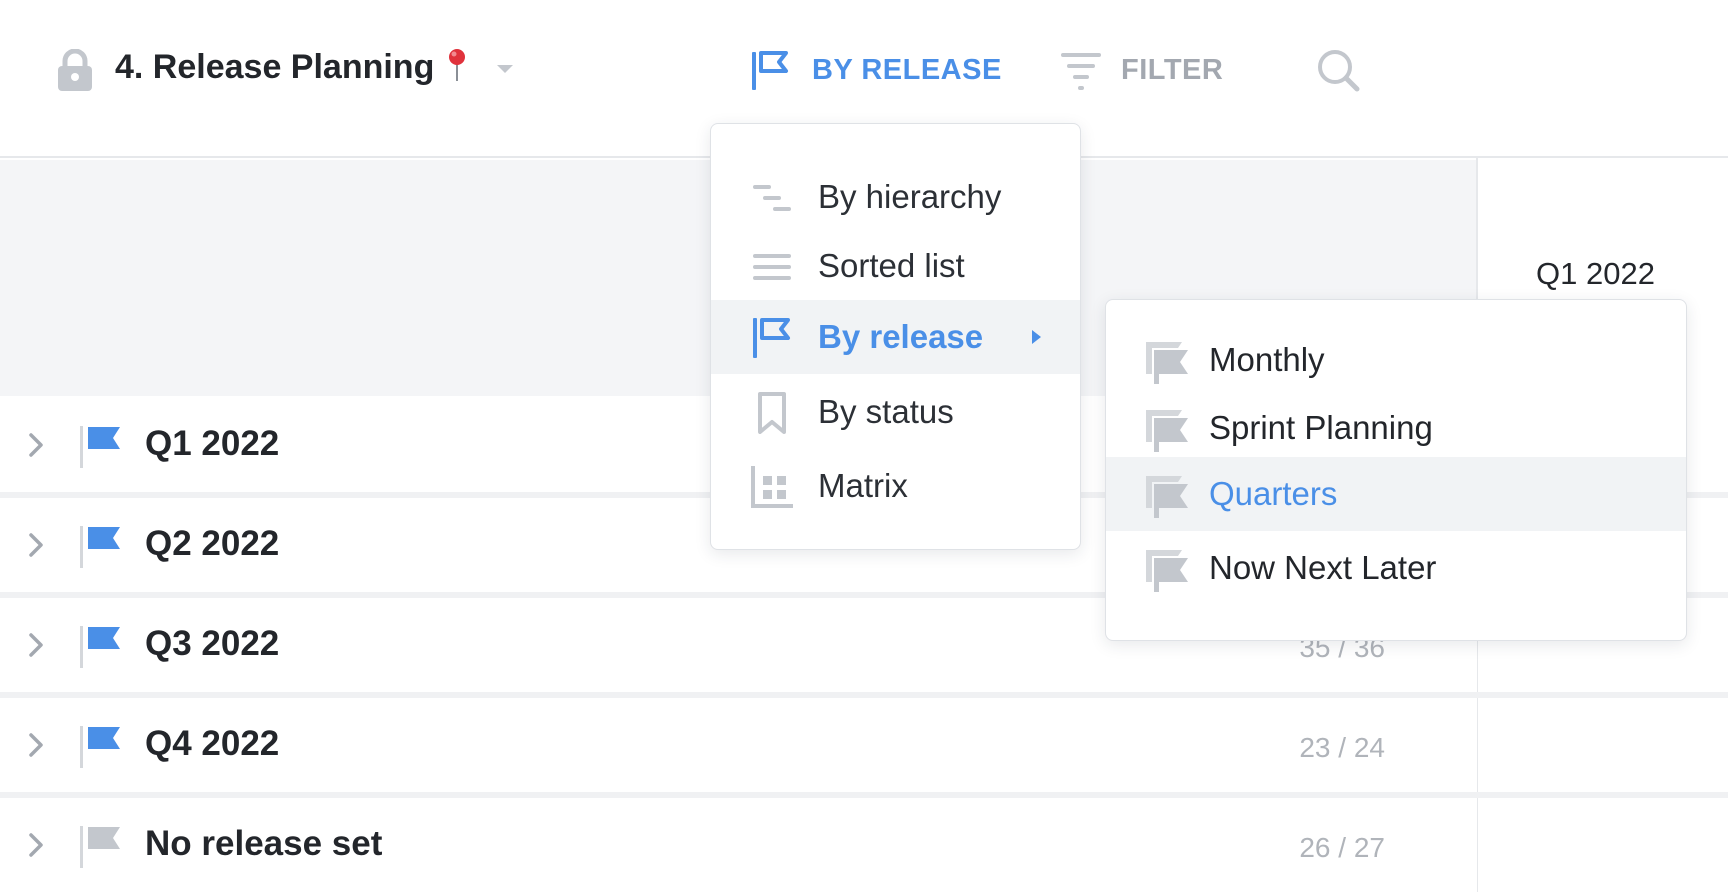 The image size is (1728, 892). Describe the element at coordinates (901, 336) in the screenshot. I see `menu-item-label: By release` at that location.